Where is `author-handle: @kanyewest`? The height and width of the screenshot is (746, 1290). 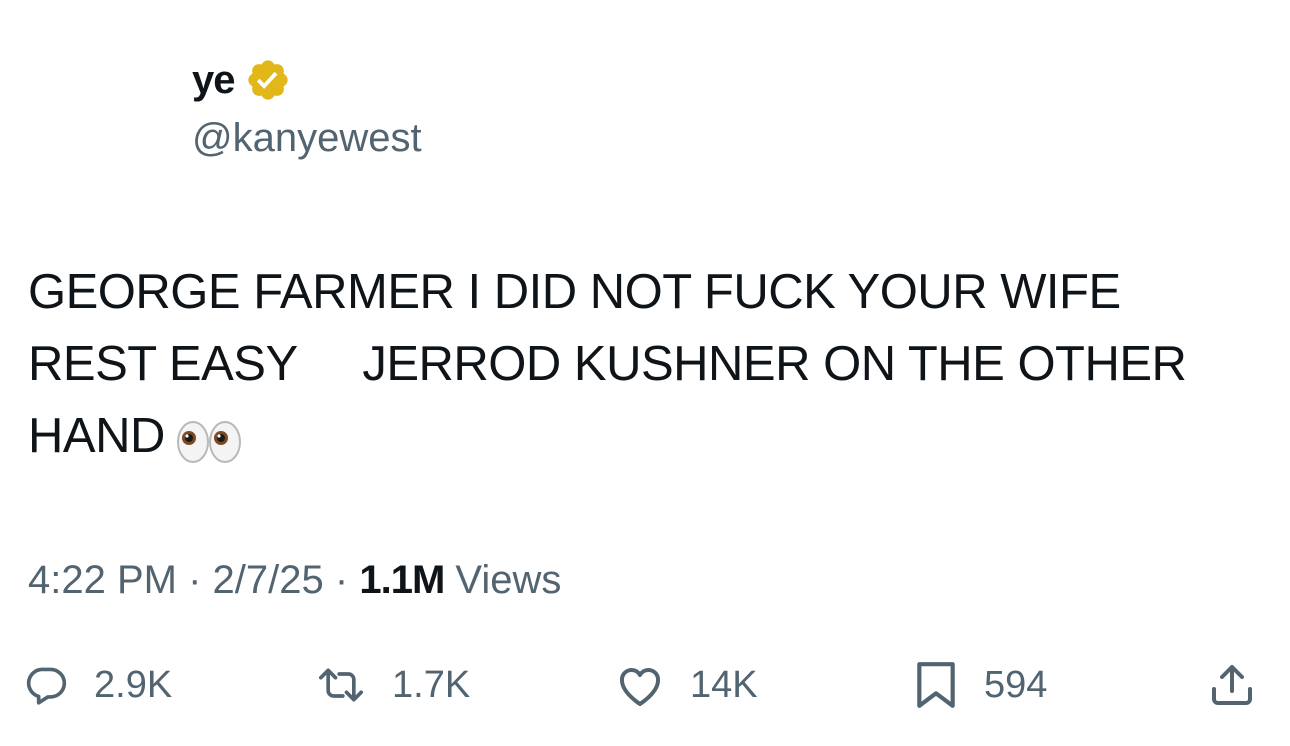
author-handle: @kanyewest is located at coordinates (307, 138).